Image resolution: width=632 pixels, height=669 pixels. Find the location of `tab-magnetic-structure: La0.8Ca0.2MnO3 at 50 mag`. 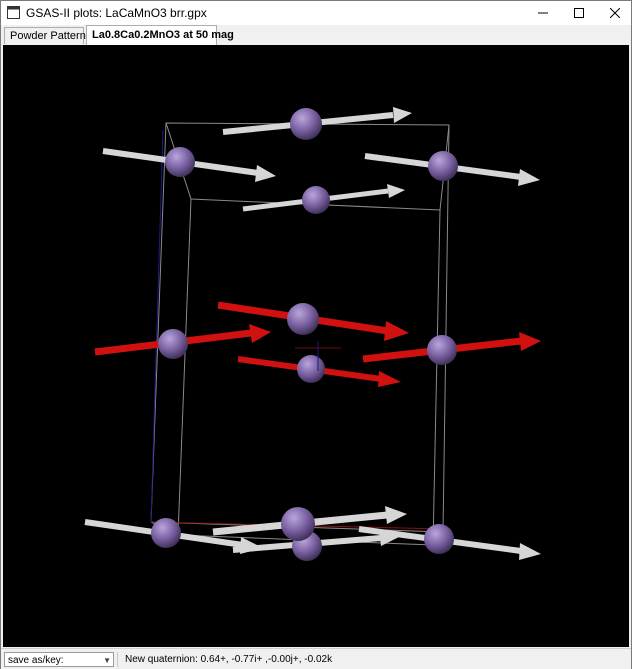

tab-magnetic-structure: La0.8Ca0.2MnO3 at 50 mag is located at coordinates (160, 35).